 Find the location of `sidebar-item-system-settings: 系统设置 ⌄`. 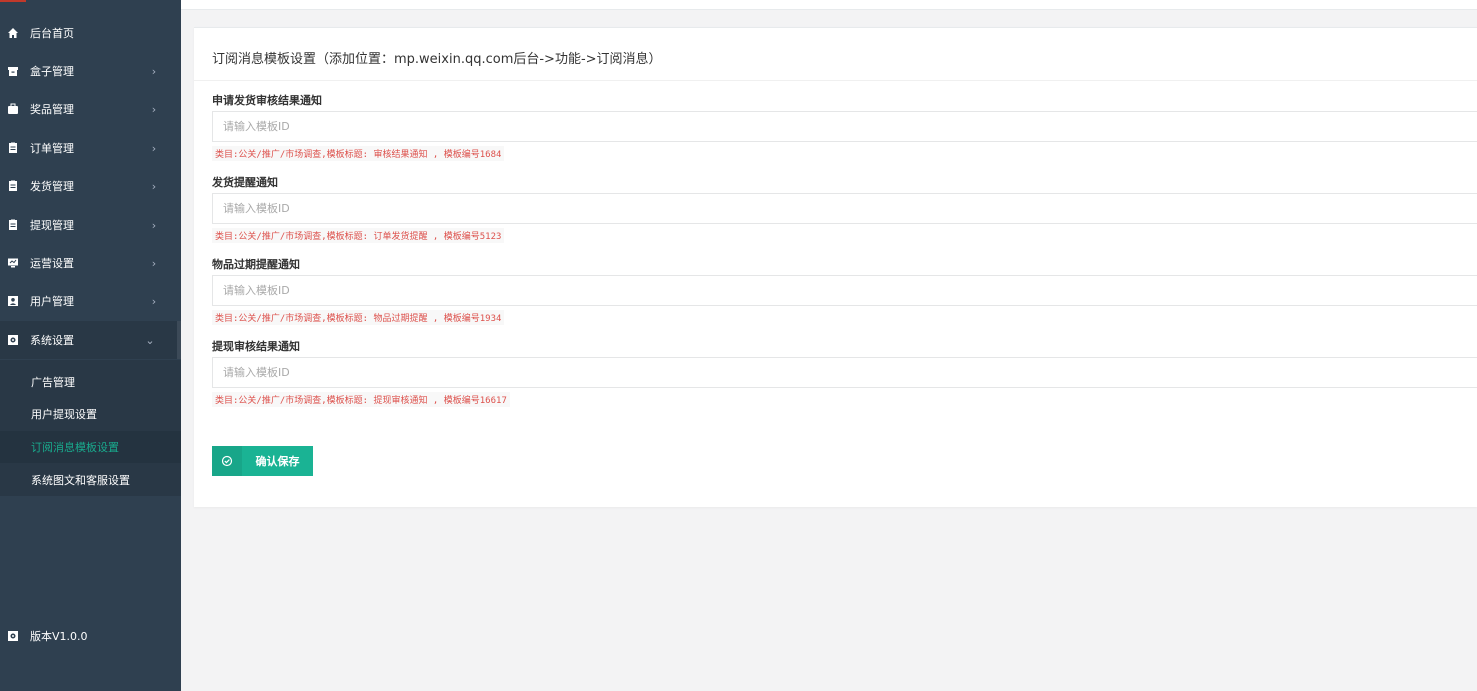

sidebar-item-system-settings: 系统设置 ⌄ is located at coordinates (90, 340).